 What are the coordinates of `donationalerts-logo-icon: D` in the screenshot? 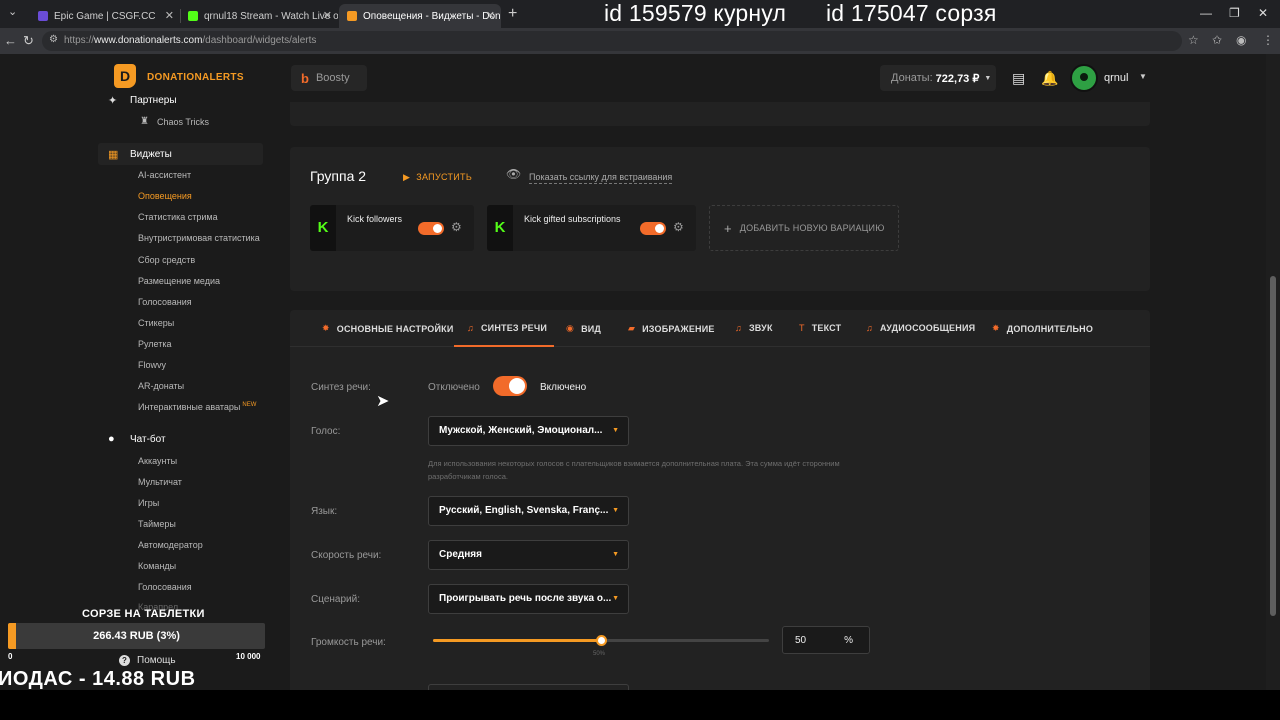 It's located at (125, 76).